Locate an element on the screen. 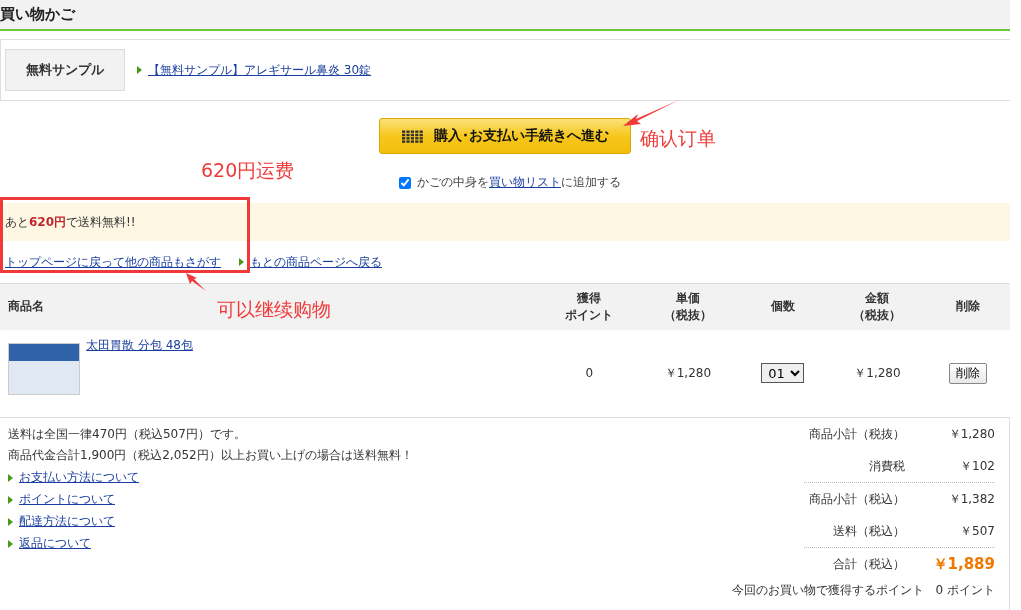 The width and height of the screenshot is (1021, 610). nav-link: もとの商品ページへ戻る is located at coordinates (316, 262).